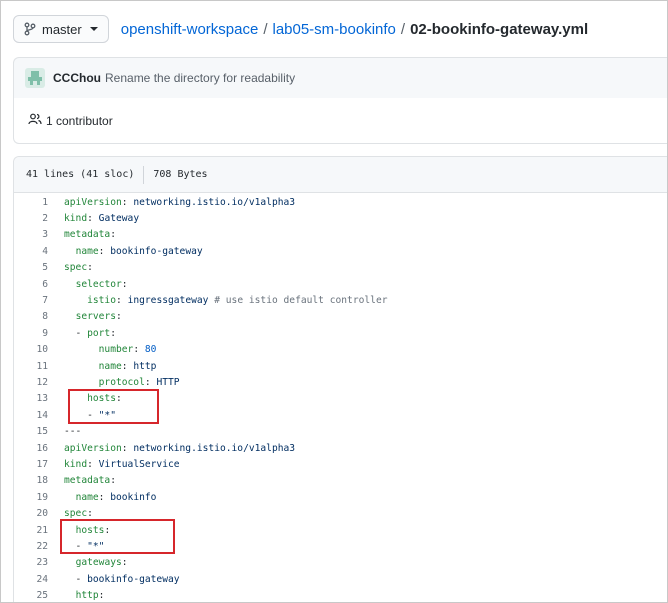  Describe the element at coordinates (31, 448) in the screenshot. I see `line-number: 16` at that location.